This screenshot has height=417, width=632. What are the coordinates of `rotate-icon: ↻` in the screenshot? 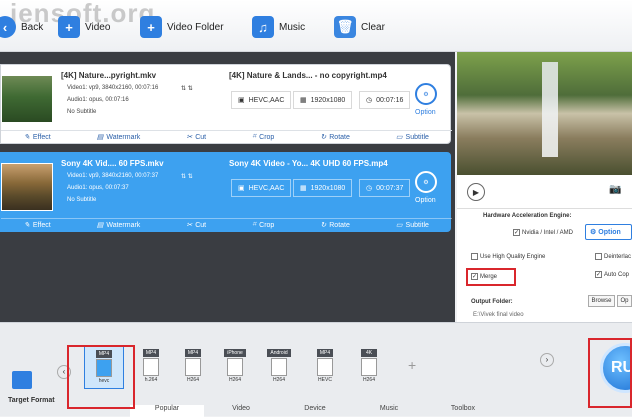 It's located at (323, 137).